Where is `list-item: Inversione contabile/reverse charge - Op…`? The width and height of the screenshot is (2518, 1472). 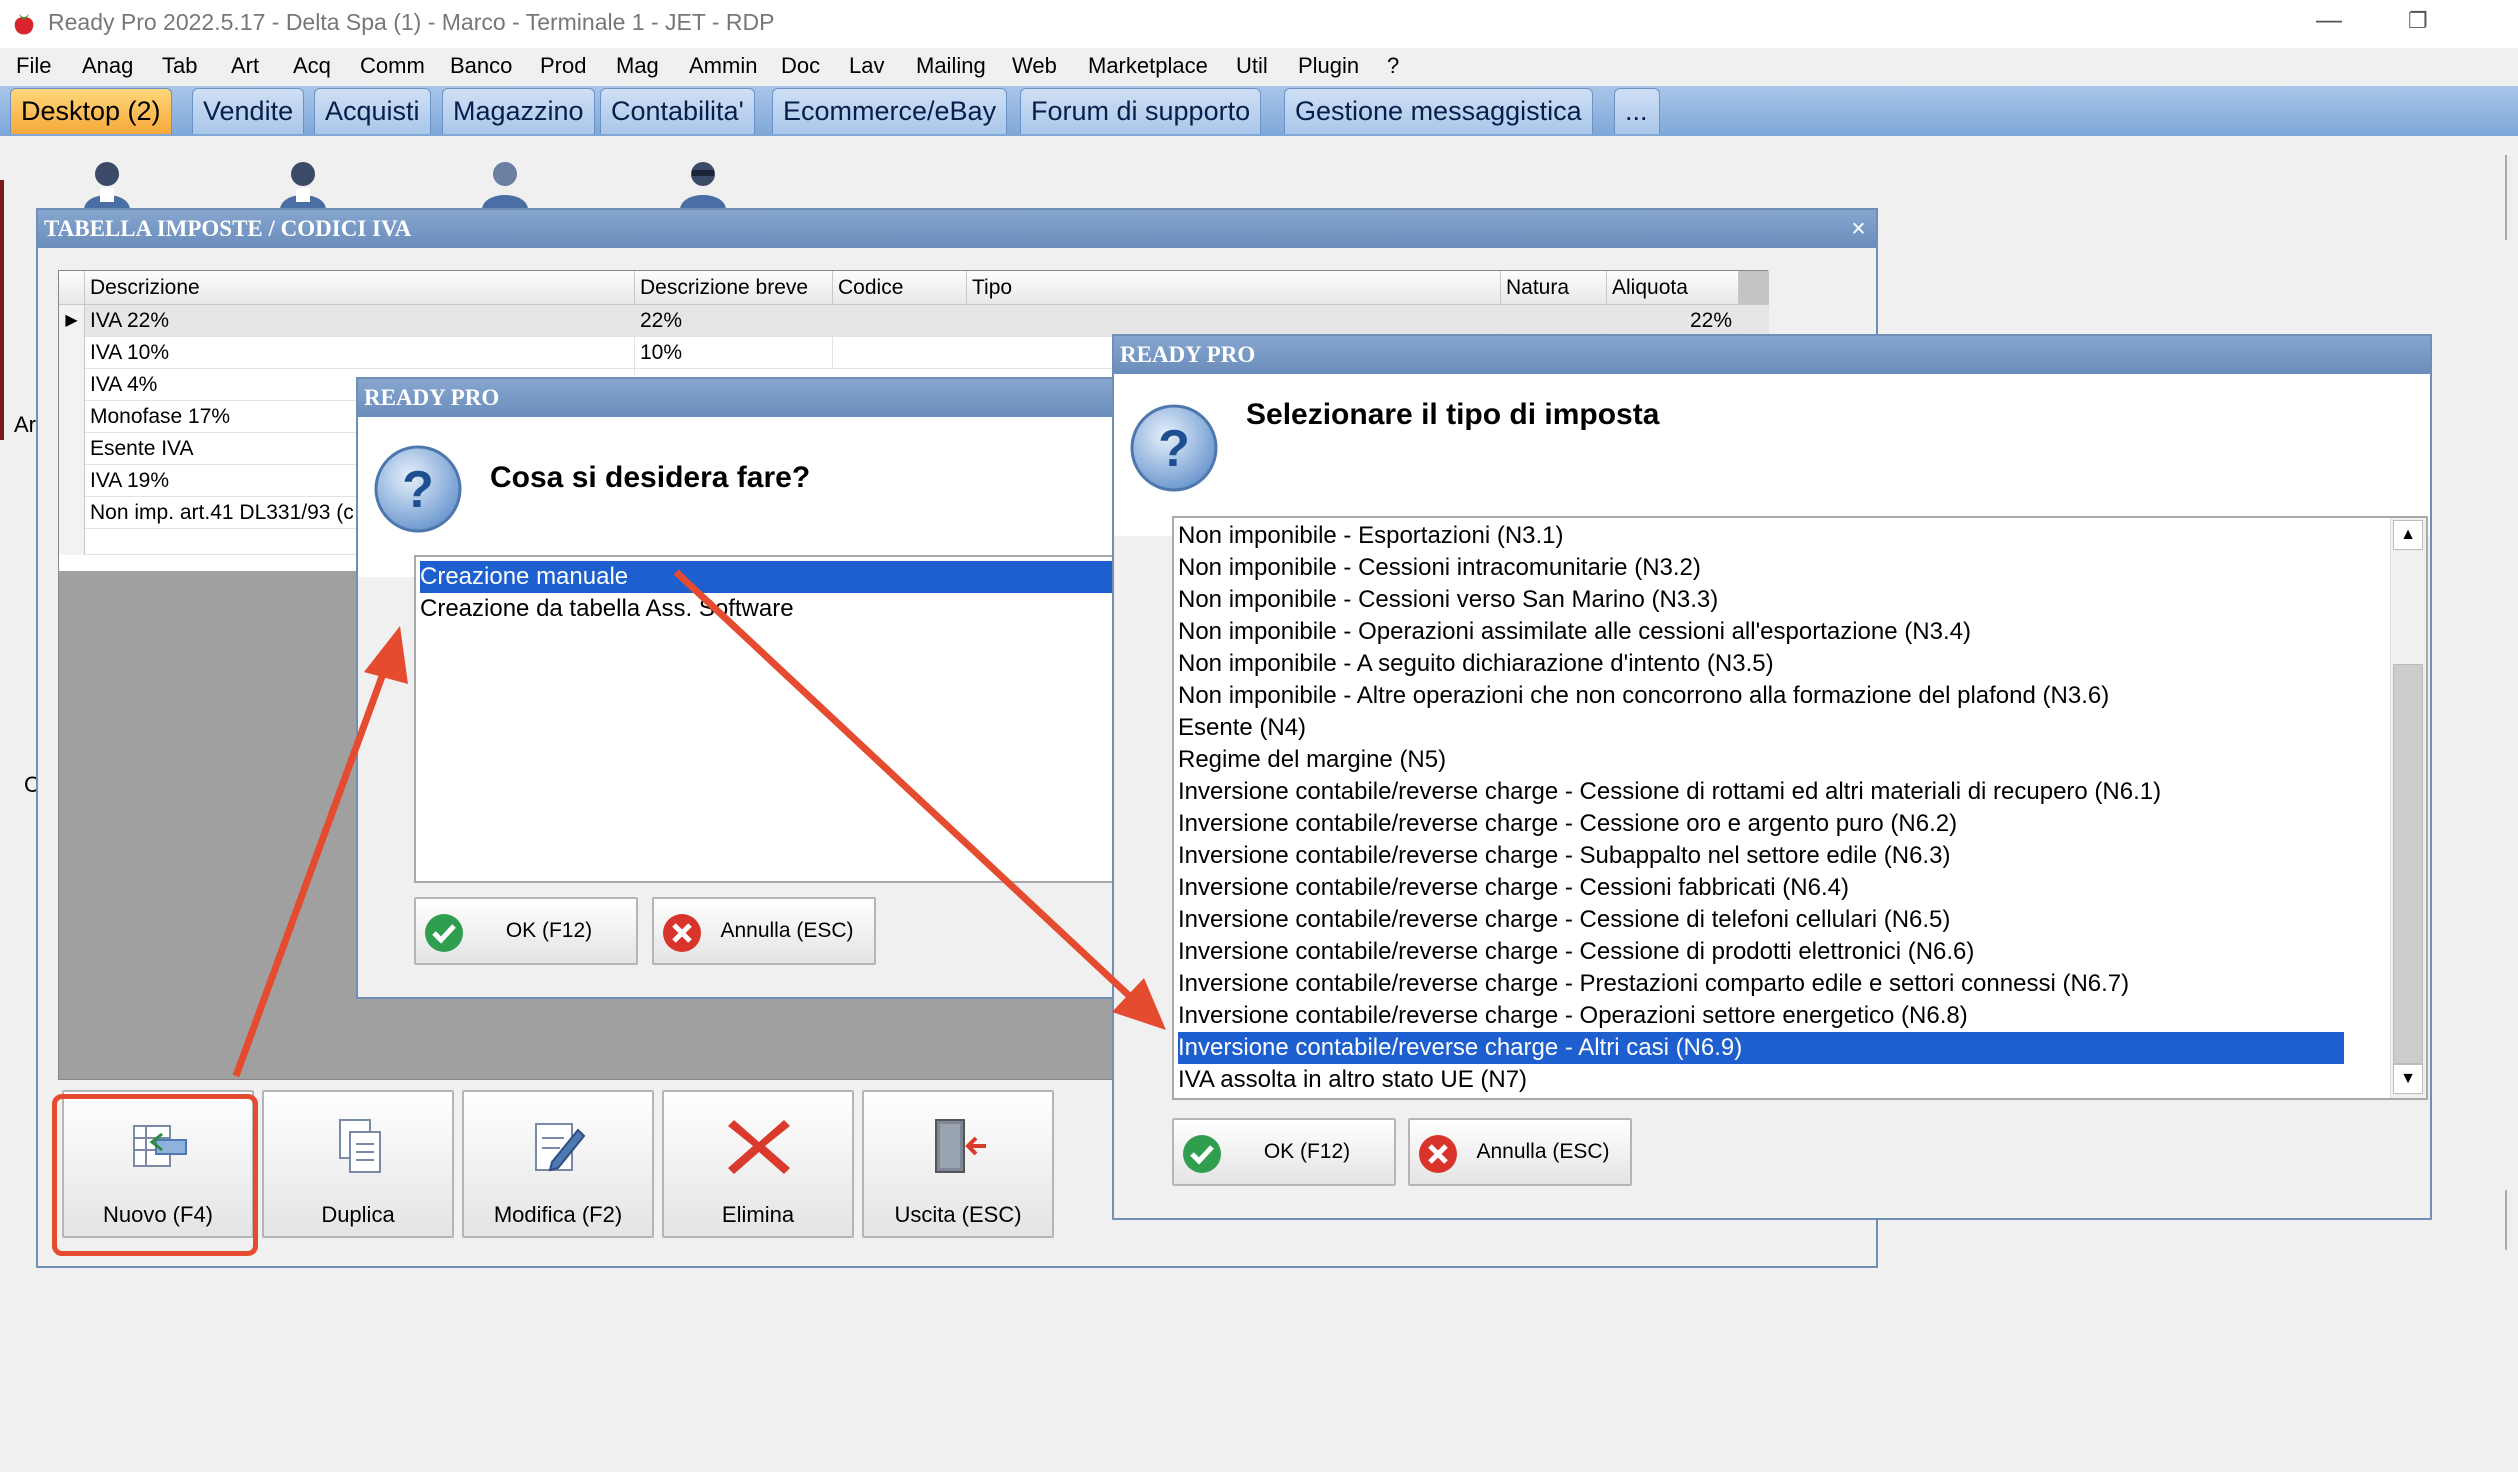 list-item: Inversione contabile/reverse charge - Op… is located at coordinates (1573, 1016).